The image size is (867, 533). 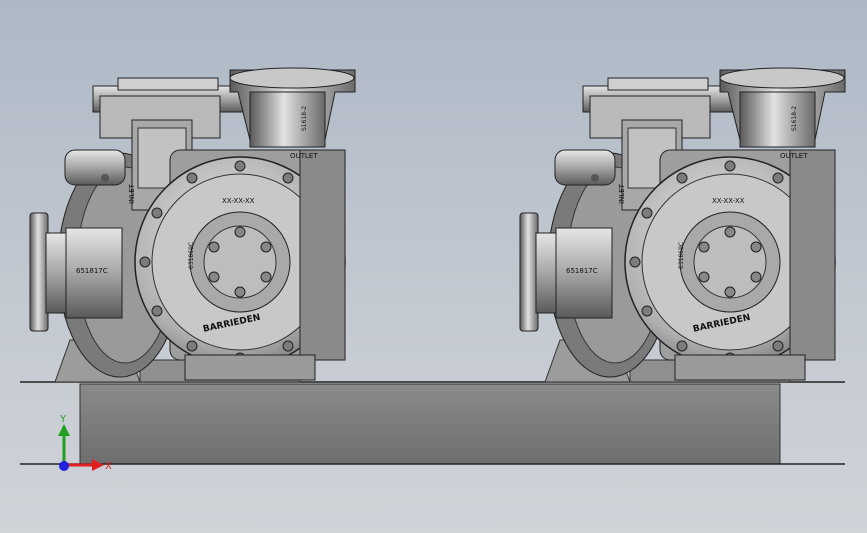 What do you see at coordinates (108, 466) in the screenshot?
I see `x-axis-label: X` at bounding box center [108, 466].